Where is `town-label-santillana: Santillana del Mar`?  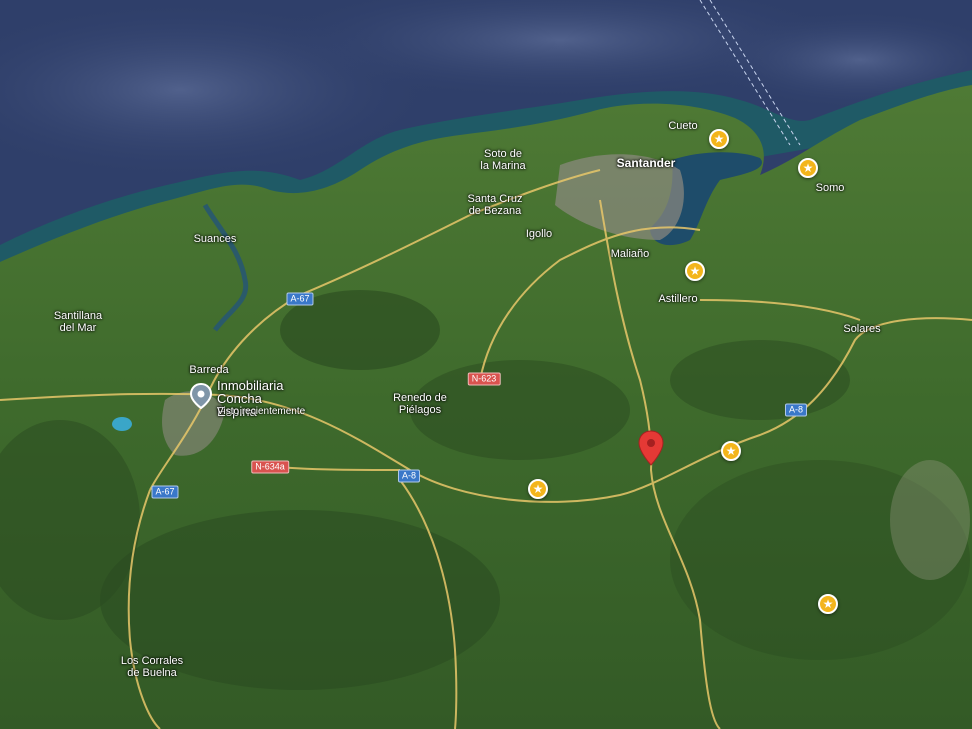
town-label-santillana: Santillana del Mar is located at coordinates (78, 322).